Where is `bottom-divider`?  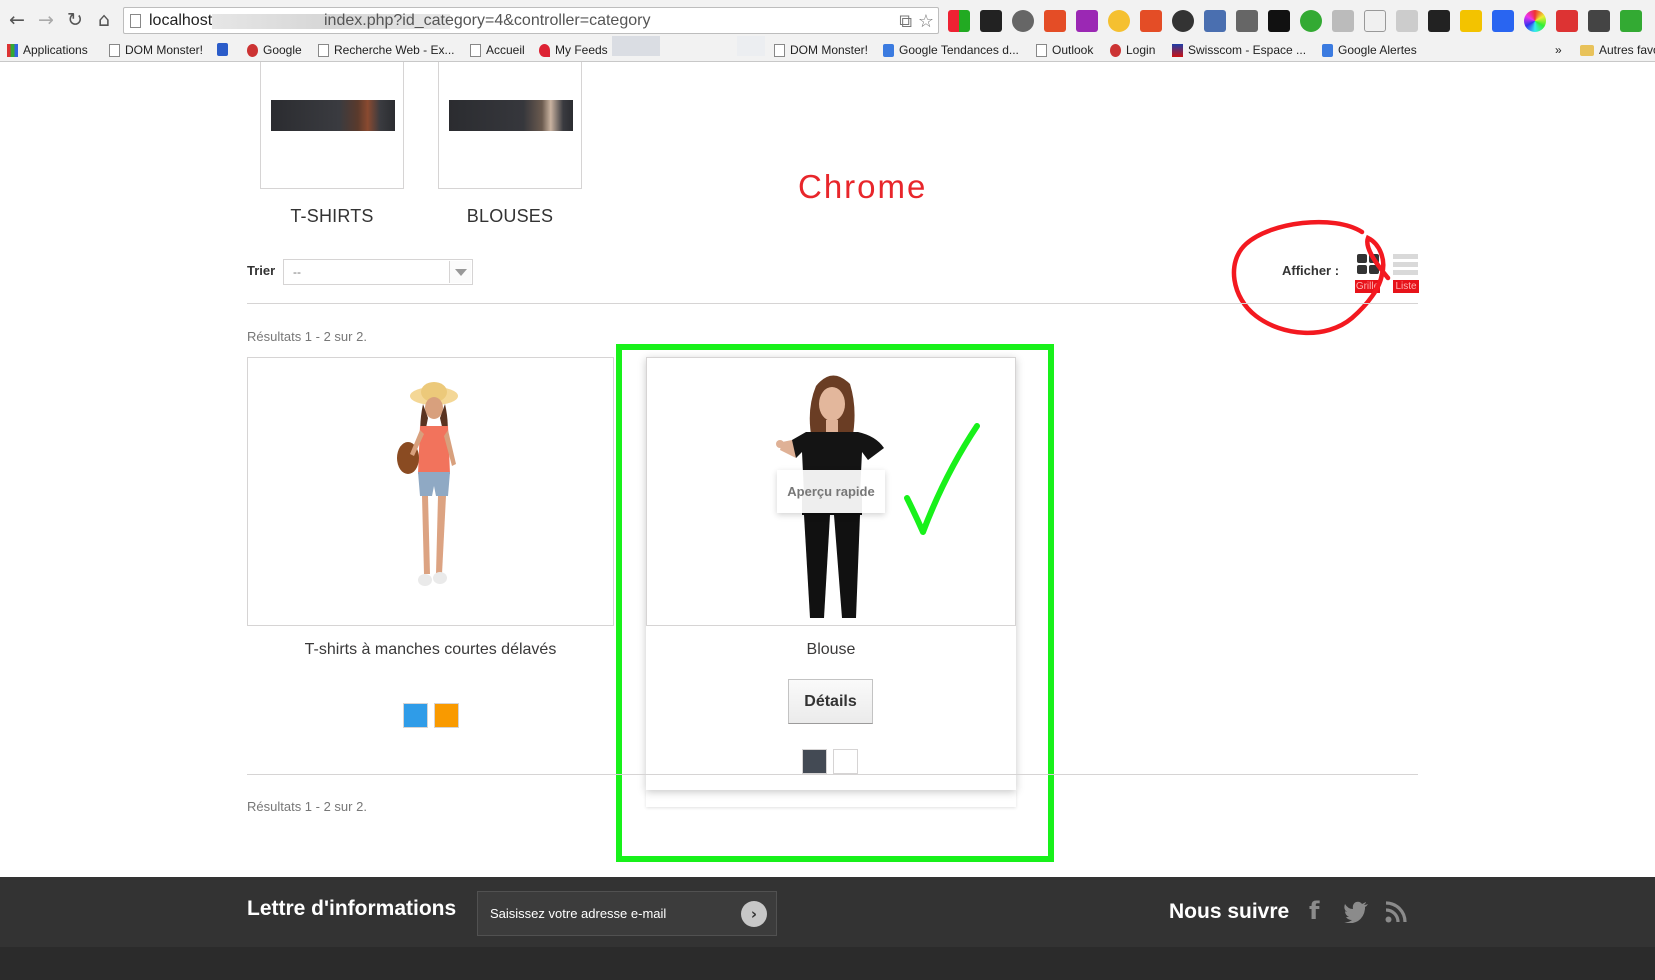 bottom-divider is located at coordinates (832, 774).